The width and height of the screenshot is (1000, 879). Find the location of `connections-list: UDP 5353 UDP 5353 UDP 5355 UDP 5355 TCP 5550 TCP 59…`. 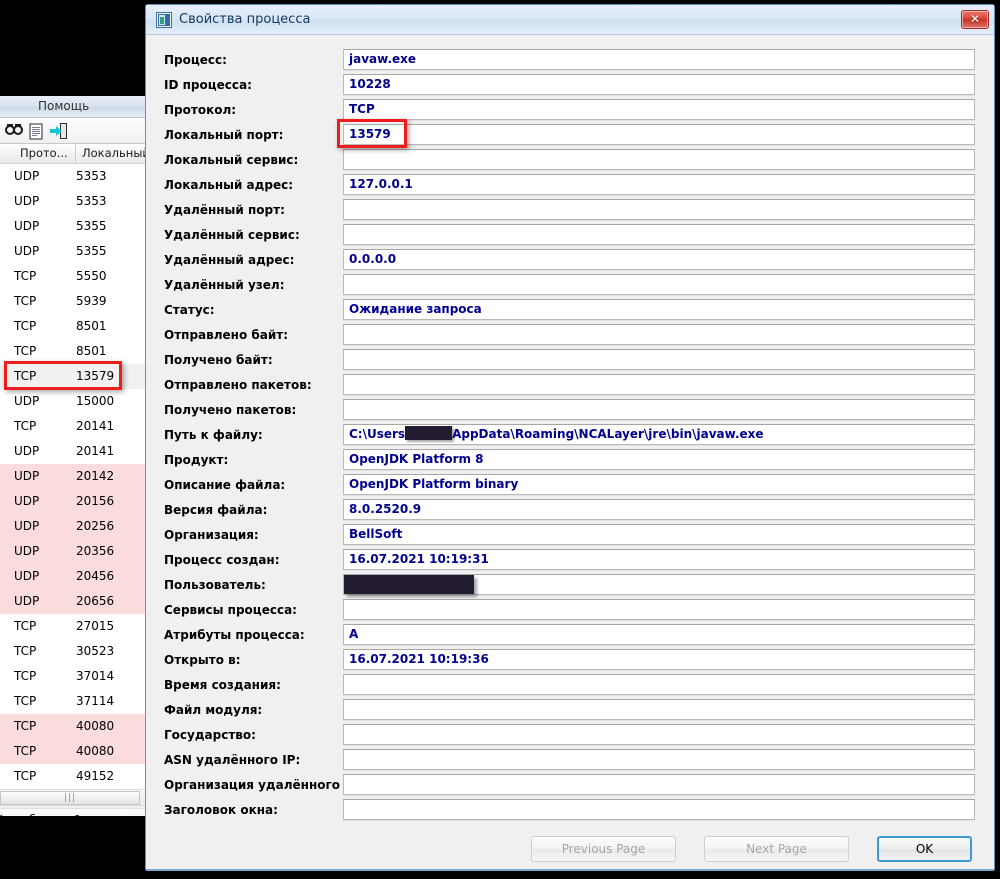

connections-list: UDP 5353 UDP 5353 UDP 5355 UDP 5355 TCP 5550 TCP 59… is located at coordinates (73, 476).